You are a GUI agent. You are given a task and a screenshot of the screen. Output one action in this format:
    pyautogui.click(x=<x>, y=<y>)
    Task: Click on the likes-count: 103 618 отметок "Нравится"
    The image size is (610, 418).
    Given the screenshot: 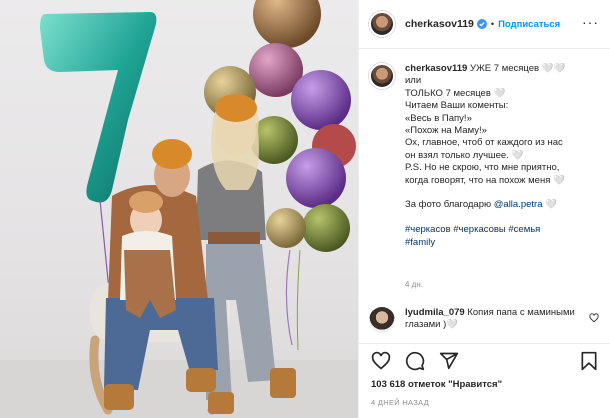 What is the action you would take?
    pyautogui.click(x=436, y=384)
    